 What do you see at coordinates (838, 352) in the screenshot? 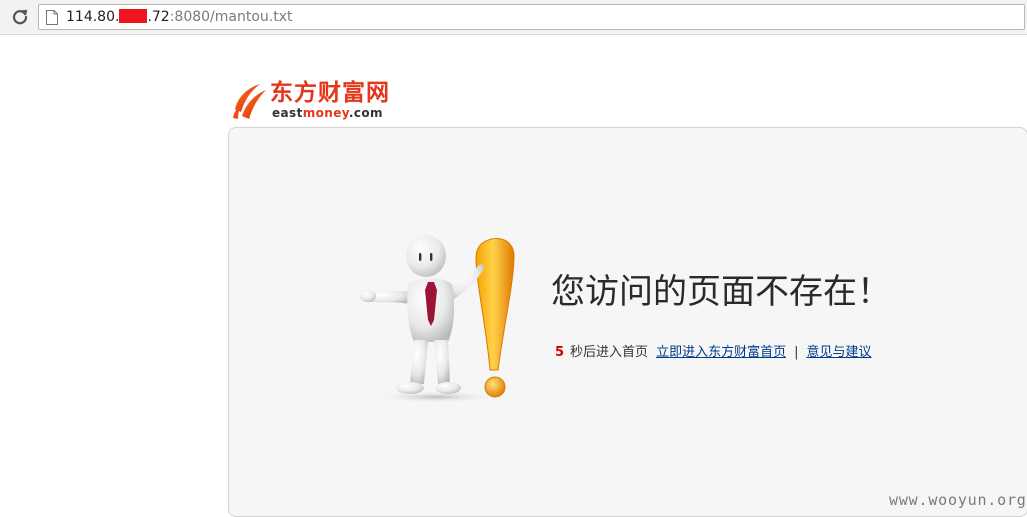
I see `feedback-link: 意见与建议` at bounding box center [838, 352].